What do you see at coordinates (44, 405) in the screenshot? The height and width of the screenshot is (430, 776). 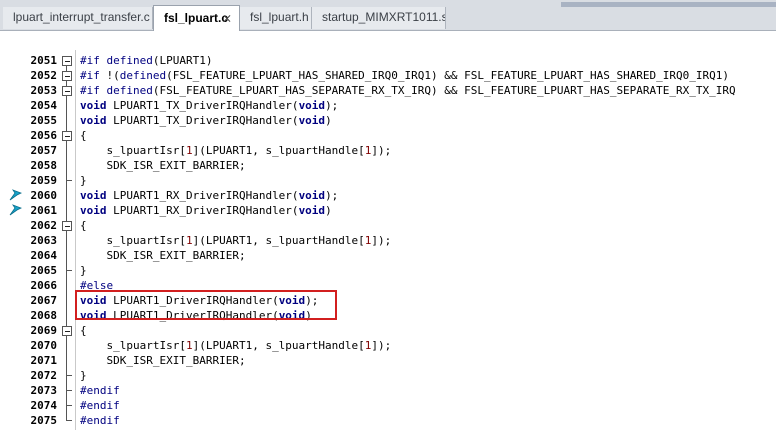 I see `line-number: 2074` at bounding box center [44, 405].